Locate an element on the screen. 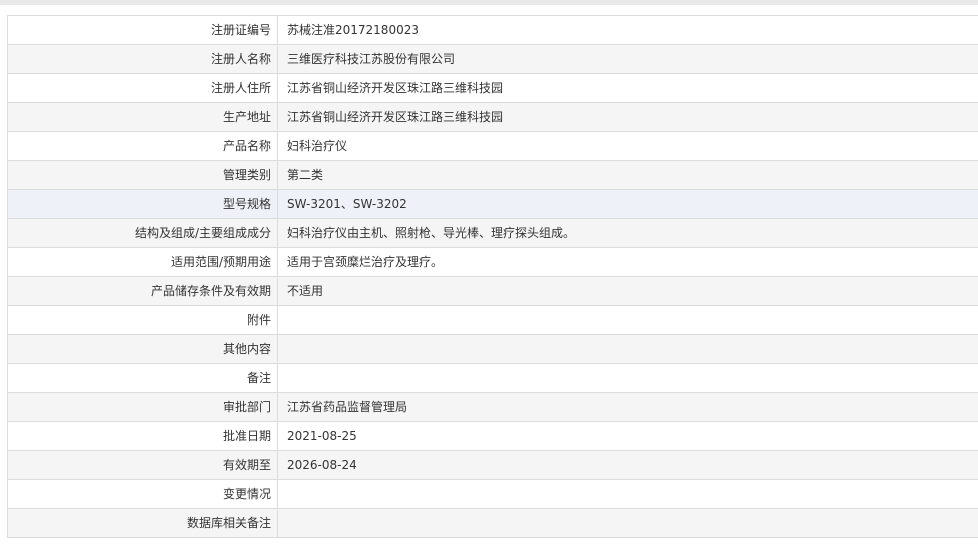 The image size is (978, 544). row-remarks: 备注 is located at coordinates (493, 378).